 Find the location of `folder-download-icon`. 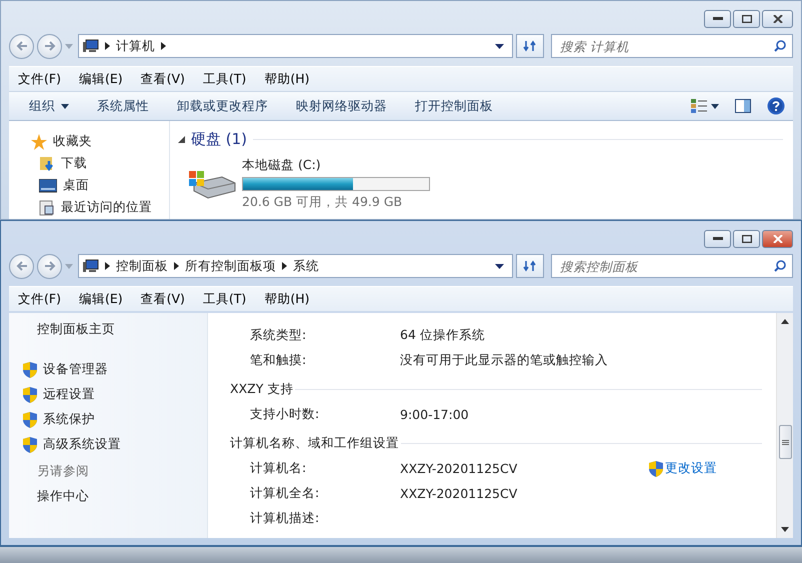

folder-download-icon is located at coordinates (47, 163).